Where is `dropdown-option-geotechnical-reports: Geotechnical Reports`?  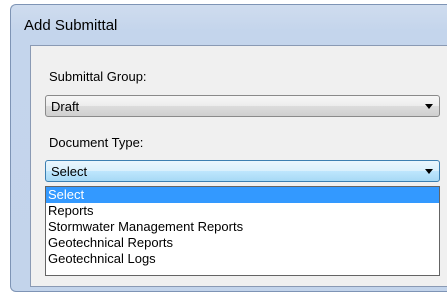 dropdown-option-geotechnical-reports: Geotechnical Reports is located at coordinates (242, 243).